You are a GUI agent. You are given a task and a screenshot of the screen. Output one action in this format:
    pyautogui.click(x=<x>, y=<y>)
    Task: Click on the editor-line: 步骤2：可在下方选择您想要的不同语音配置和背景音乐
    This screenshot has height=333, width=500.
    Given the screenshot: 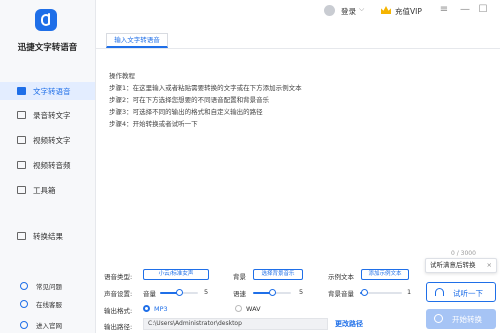 What is the action you would take?
    pyautogui.click(x=189, y=100)
    